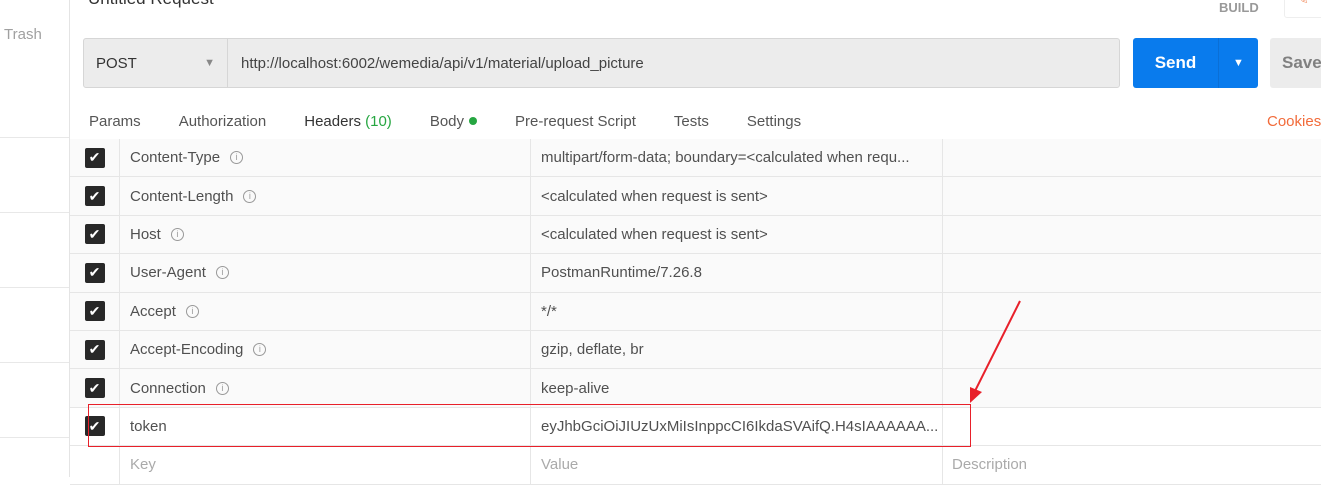 Image resolution: width=1321 pixels, height=485 pixels. I want to click on edit-button: ✎, so click(1302, 9).